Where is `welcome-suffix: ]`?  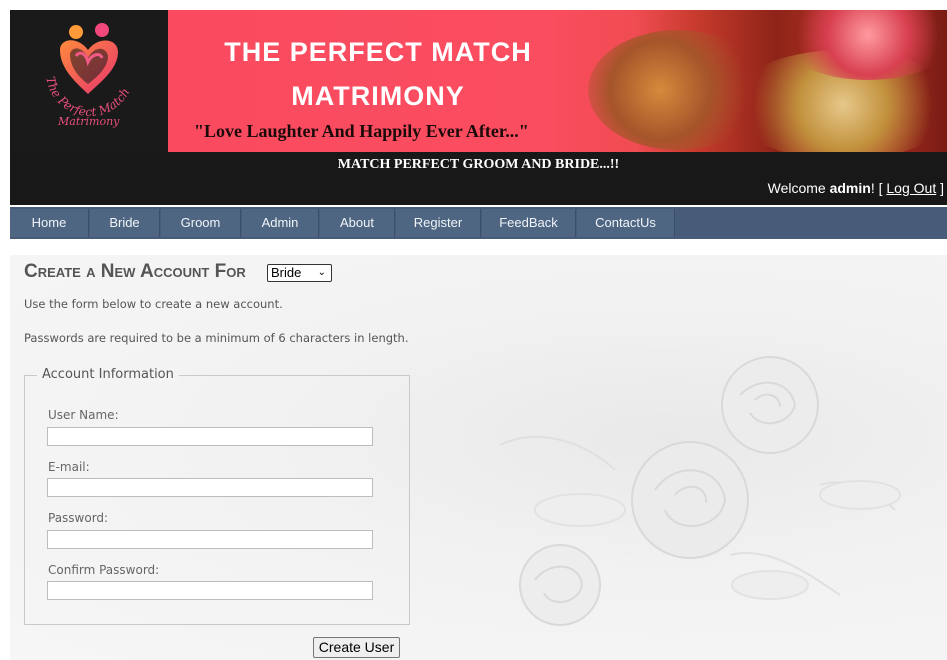 welcome-suffix: ] is located at coordinates (940, 188).